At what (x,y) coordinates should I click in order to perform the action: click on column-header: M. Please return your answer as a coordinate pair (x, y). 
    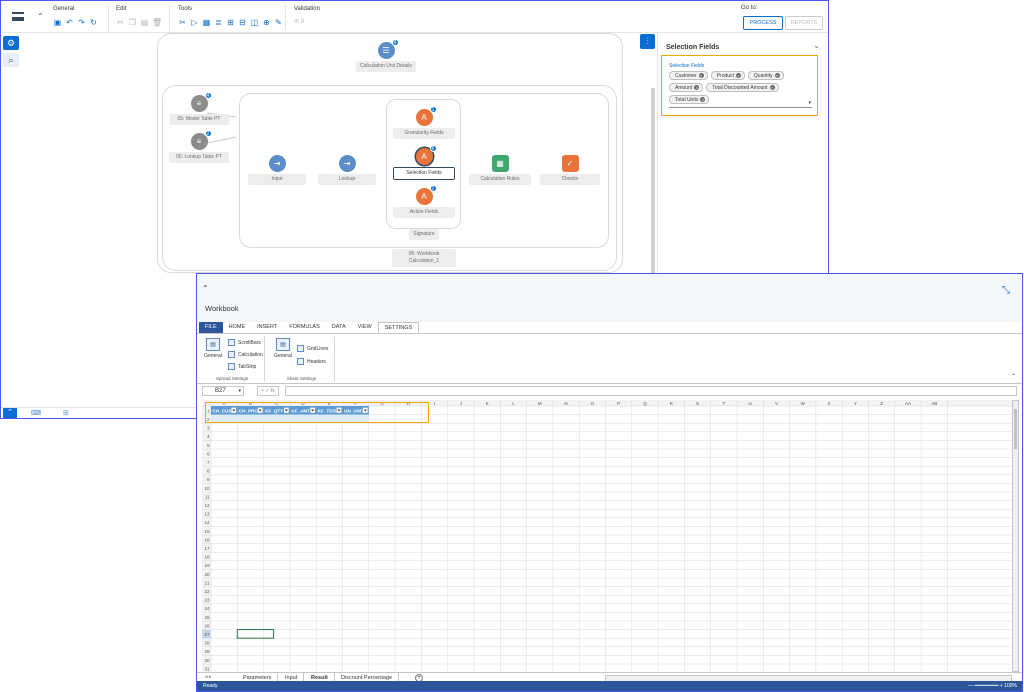
    Looking at the image, I should click on (540, 403).